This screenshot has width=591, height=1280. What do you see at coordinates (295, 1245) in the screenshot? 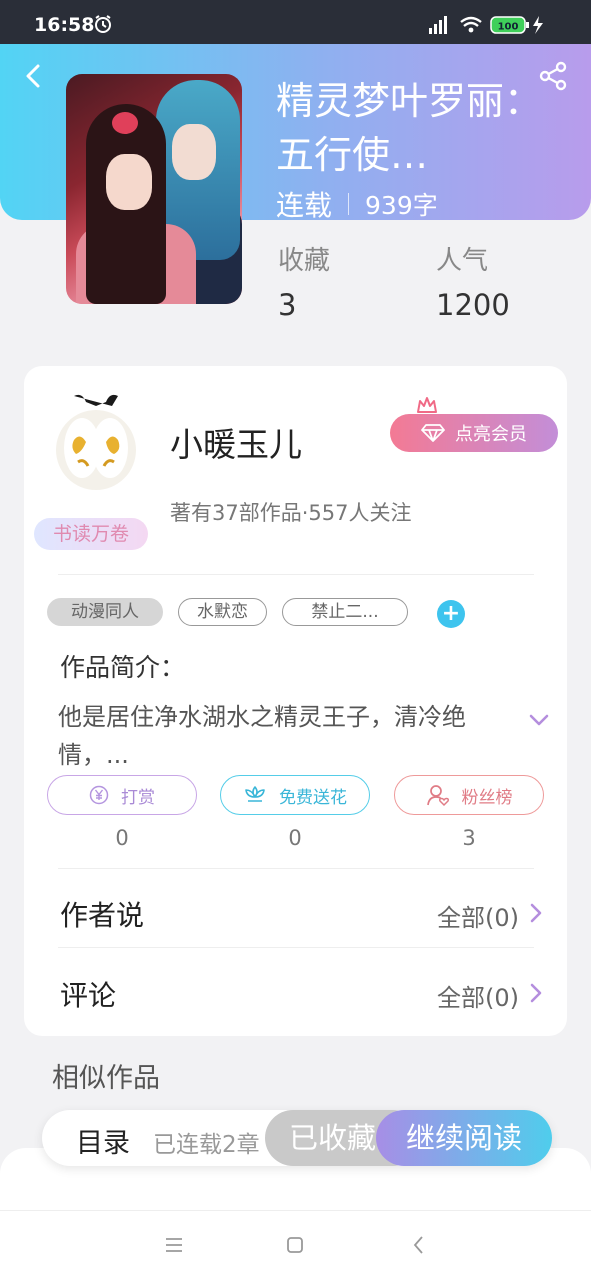
I see `home-icon` at bounding box center [295, 1245].